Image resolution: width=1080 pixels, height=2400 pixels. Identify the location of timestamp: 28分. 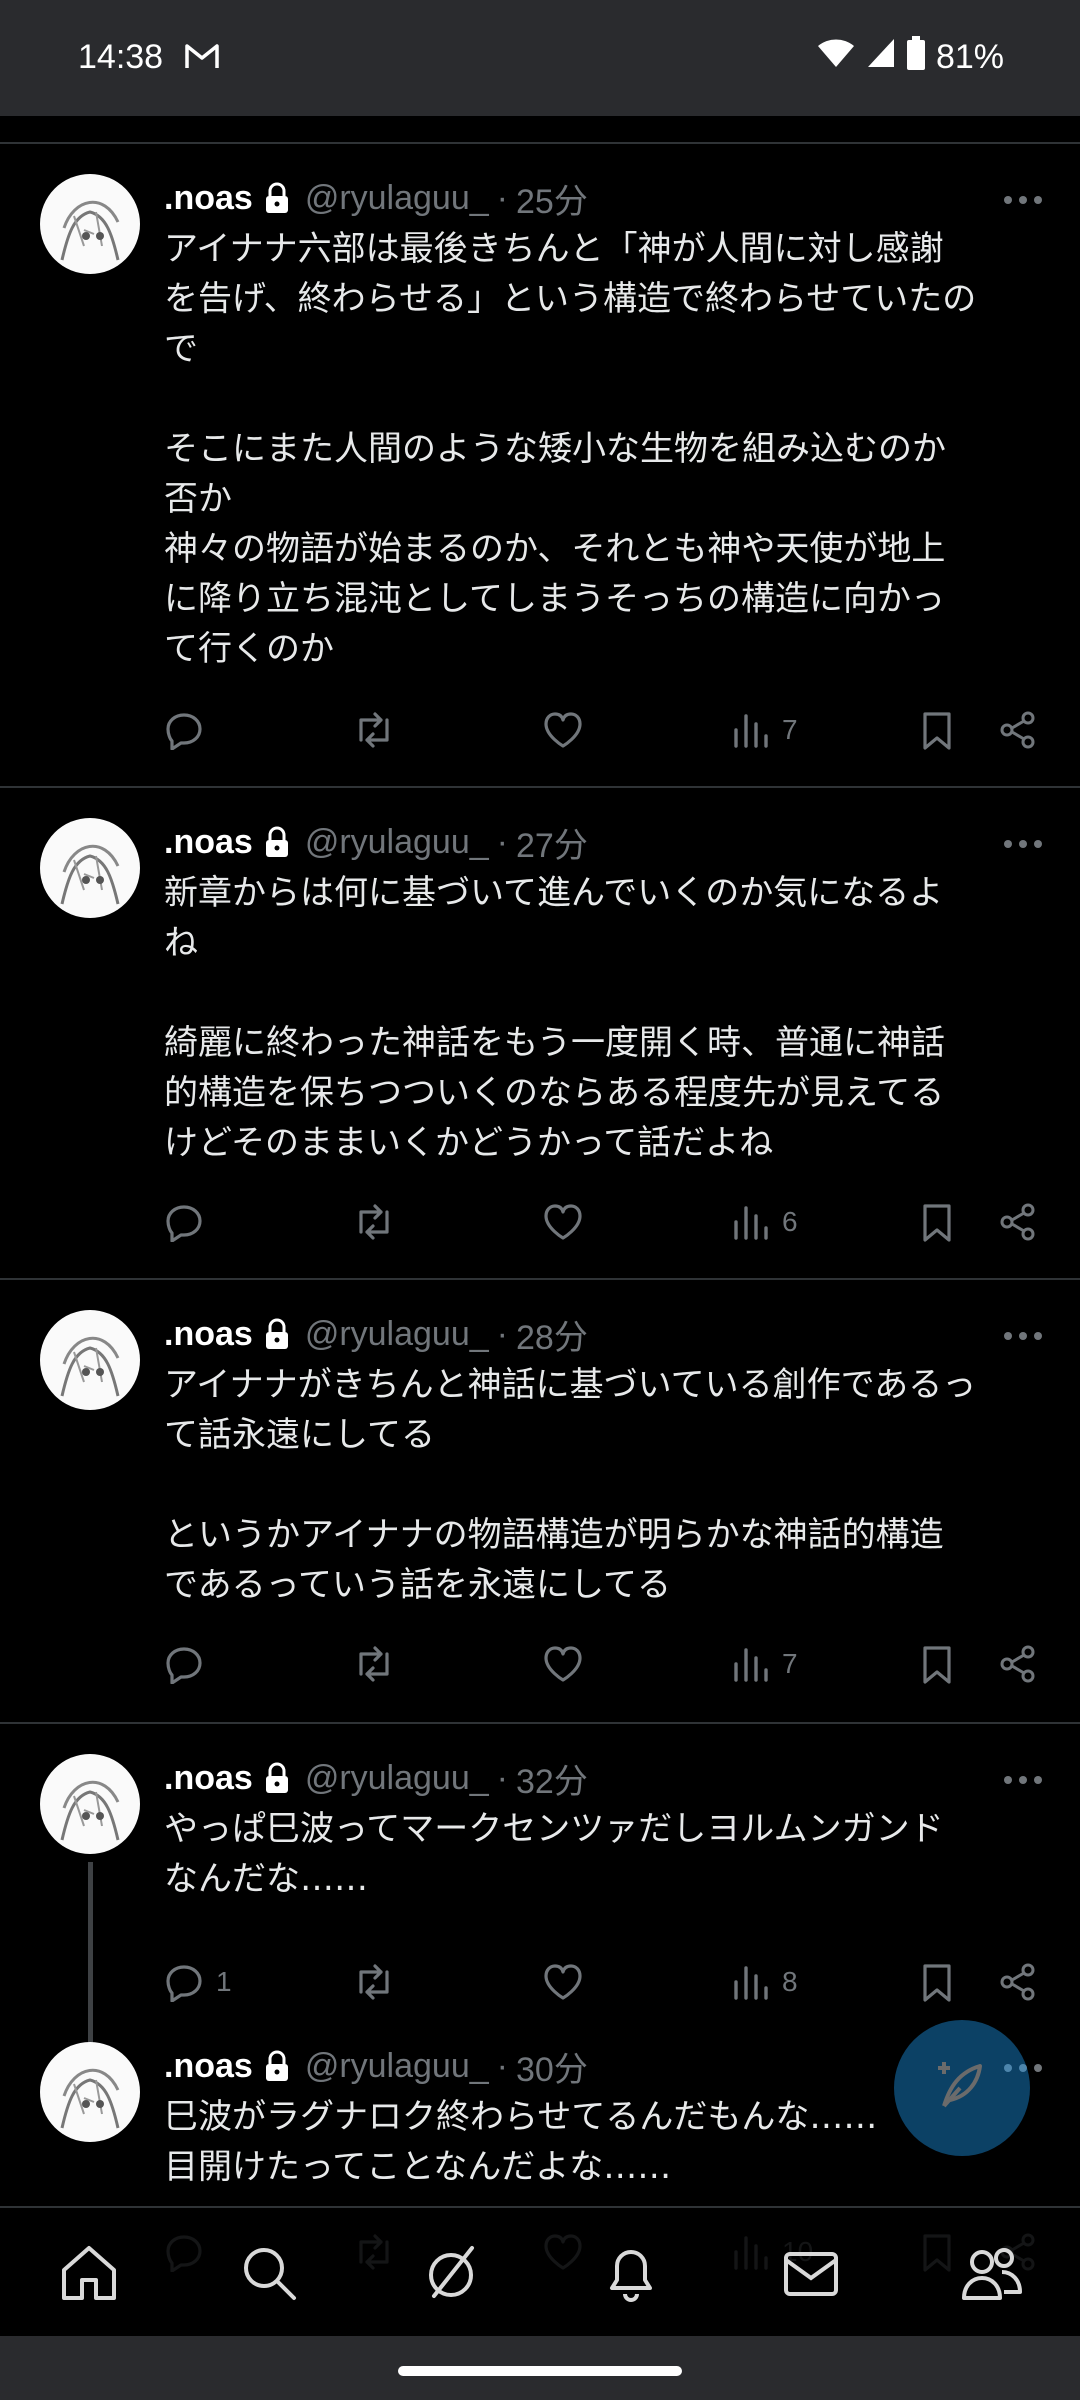
(552, 1334).